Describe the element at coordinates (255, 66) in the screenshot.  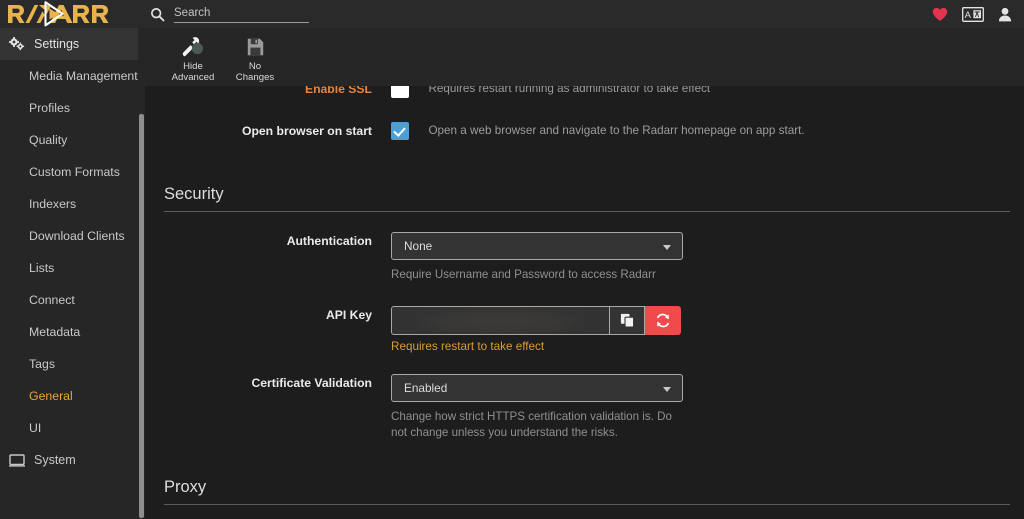
I see `save-changes-label-line1: No` at that location.